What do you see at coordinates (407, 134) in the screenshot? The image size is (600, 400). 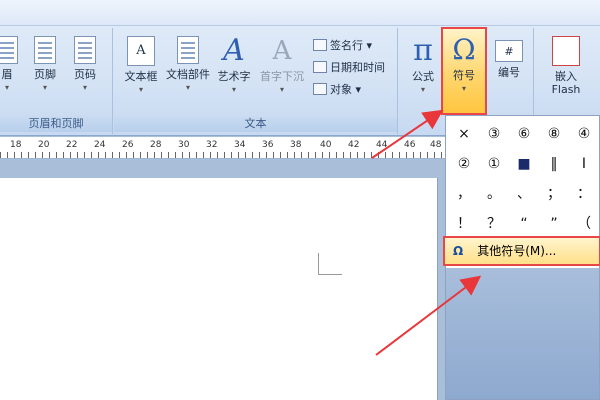 I see `arrow-to-symbol-button` at bounding box center [407, 134].